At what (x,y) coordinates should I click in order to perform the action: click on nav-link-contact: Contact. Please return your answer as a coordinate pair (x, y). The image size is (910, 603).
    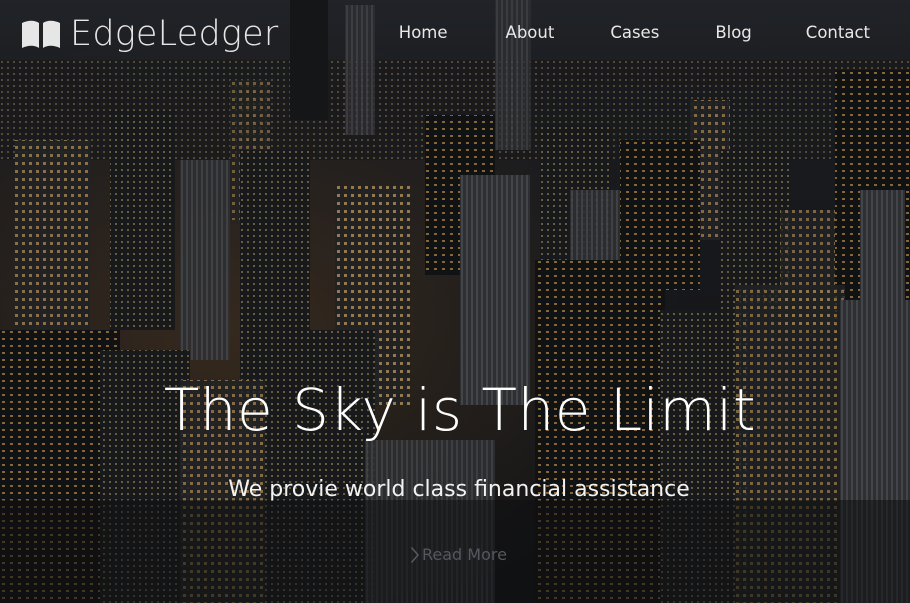
    Looking at the image, I should click on (838, 33).